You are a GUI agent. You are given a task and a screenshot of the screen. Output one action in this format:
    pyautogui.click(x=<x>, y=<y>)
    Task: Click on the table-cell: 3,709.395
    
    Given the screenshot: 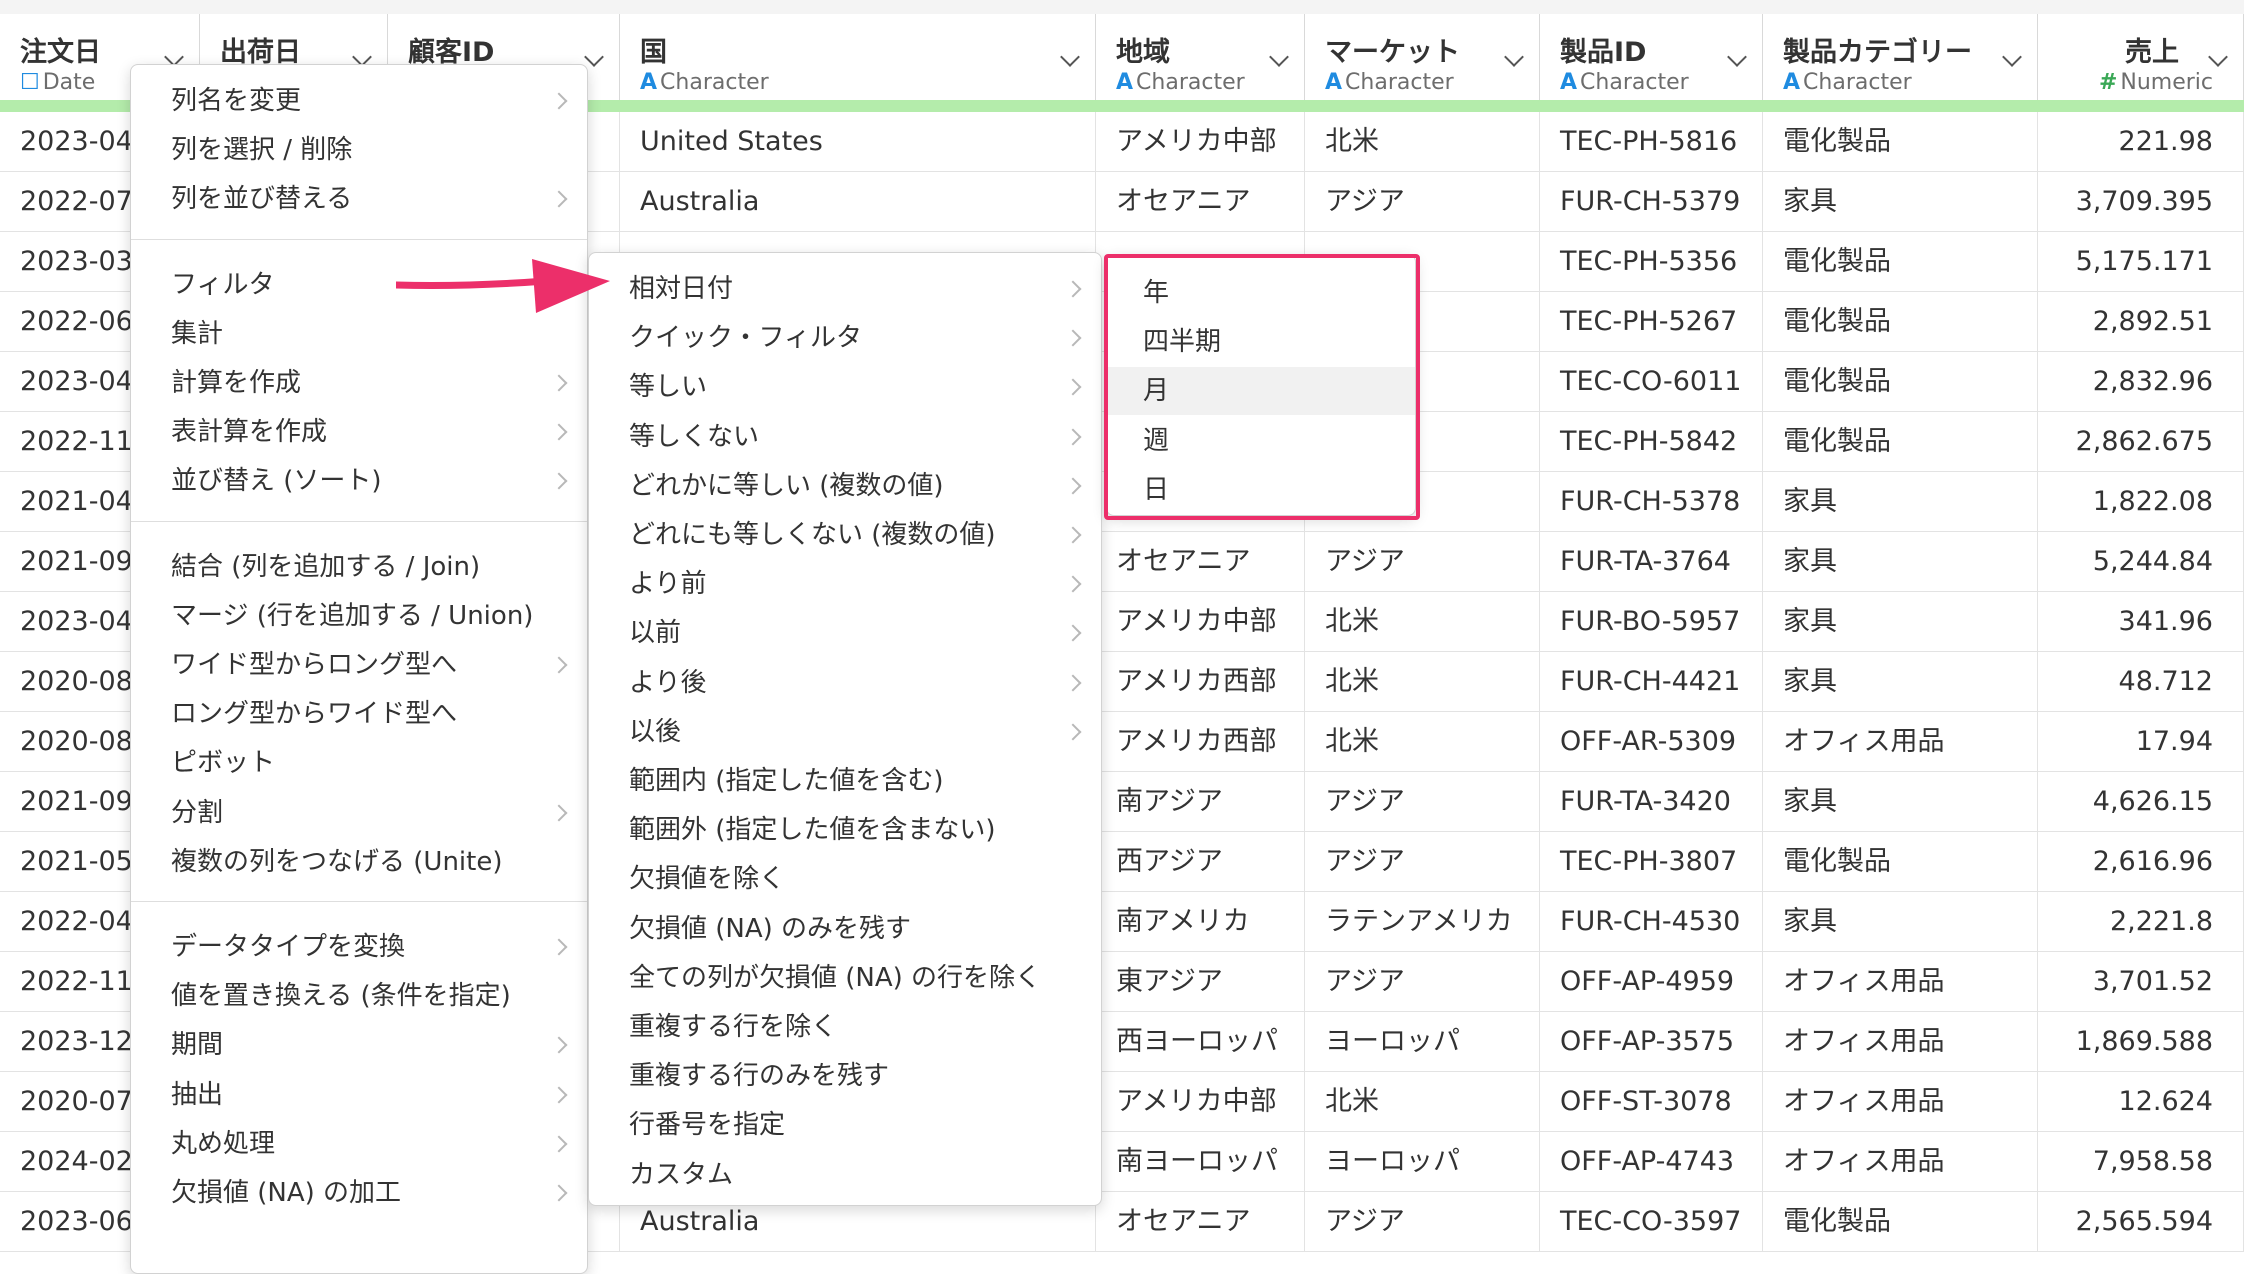 What is the action you would take?
    pyautogui.click(x=2141, y=202)
    